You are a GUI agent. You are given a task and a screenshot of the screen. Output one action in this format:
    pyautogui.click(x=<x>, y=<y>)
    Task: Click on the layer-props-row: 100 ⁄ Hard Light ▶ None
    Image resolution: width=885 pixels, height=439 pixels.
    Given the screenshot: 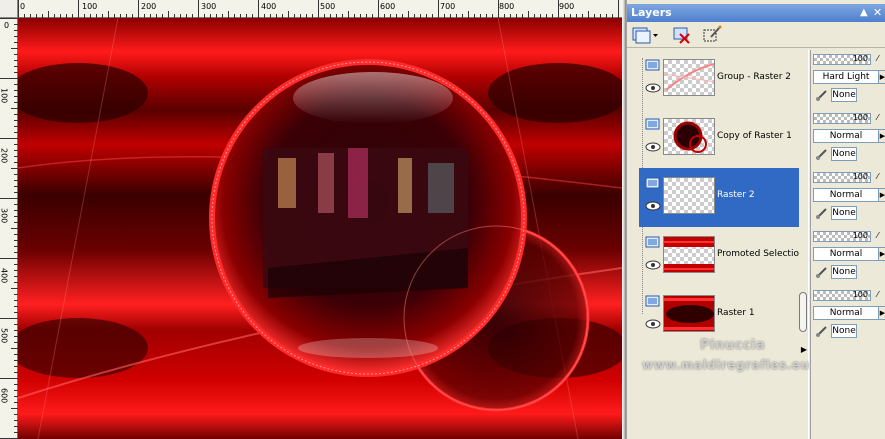 What is the action you would take?
    pyautogui.click(x=848, y=79)
    